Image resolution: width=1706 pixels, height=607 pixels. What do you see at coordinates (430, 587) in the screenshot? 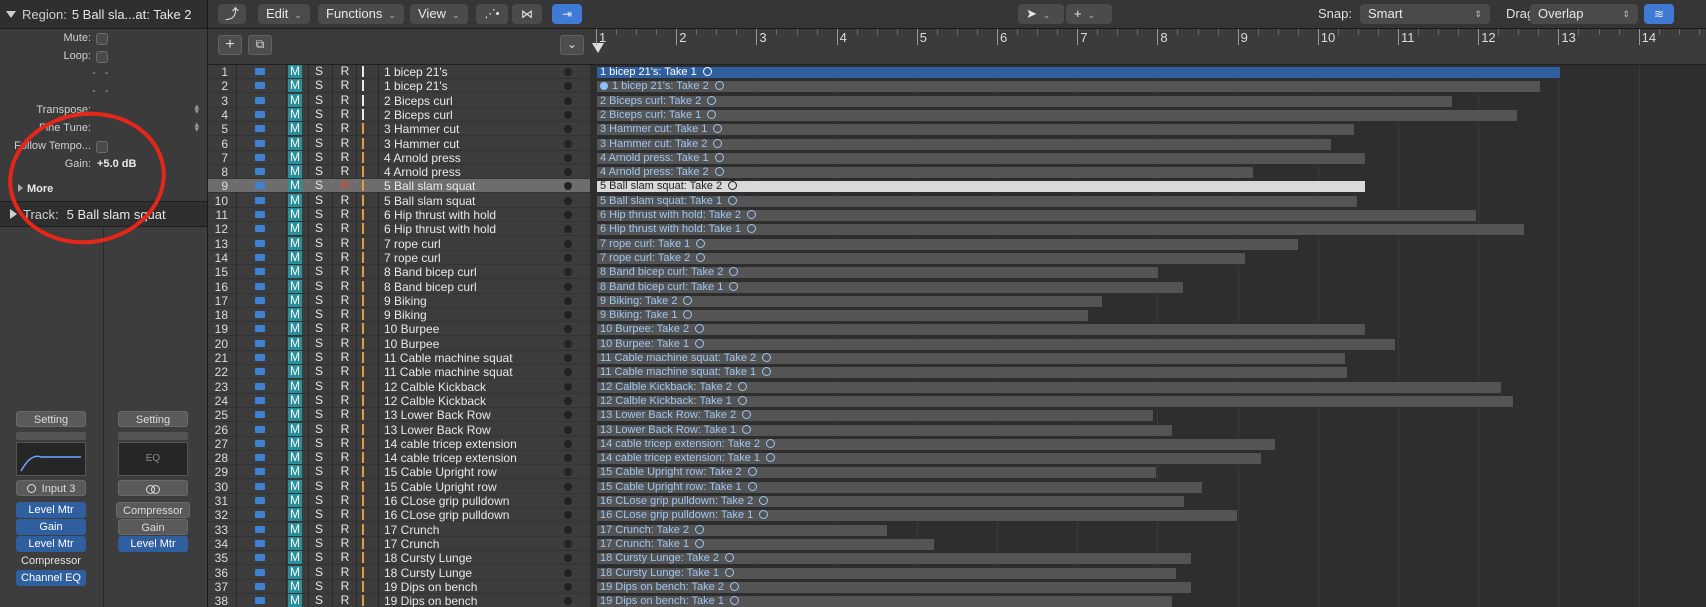
I see `track-name: 19 Dips on bench` at bounding box center [430, 587].